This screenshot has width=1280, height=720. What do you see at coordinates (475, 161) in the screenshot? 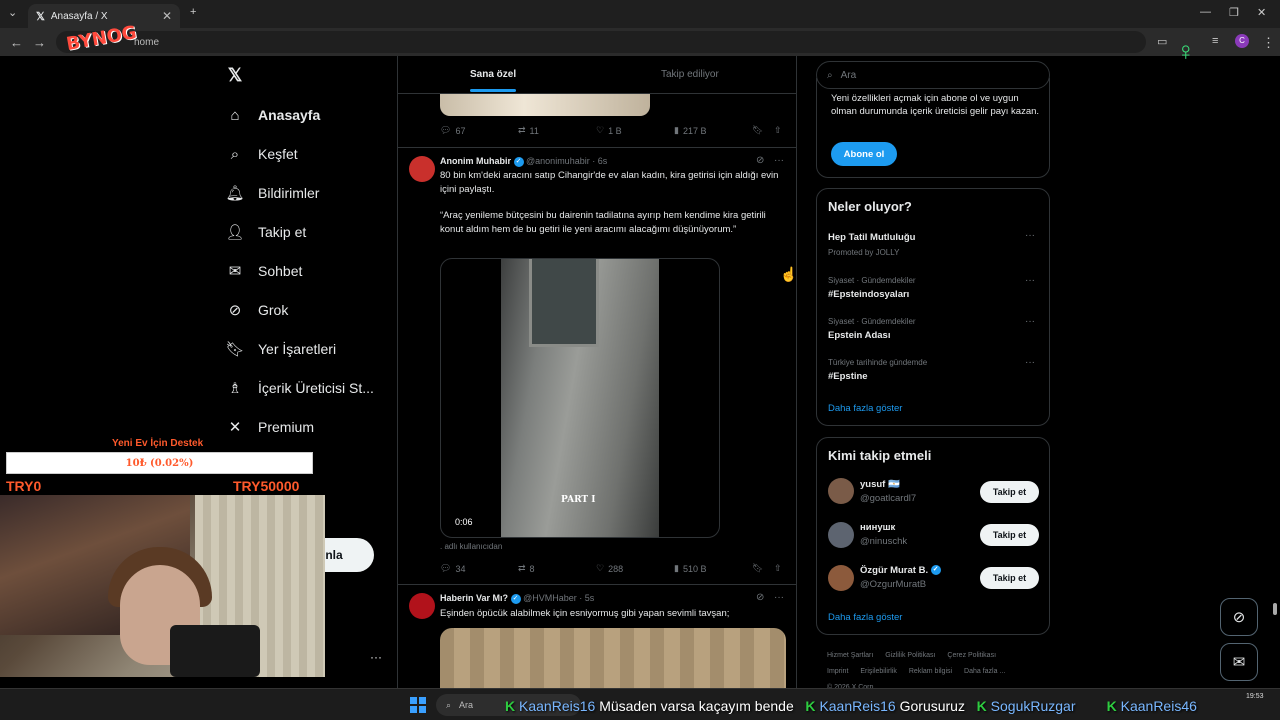
I see `author-name: Anonim Muhabir` at bounding box center [475, 161].